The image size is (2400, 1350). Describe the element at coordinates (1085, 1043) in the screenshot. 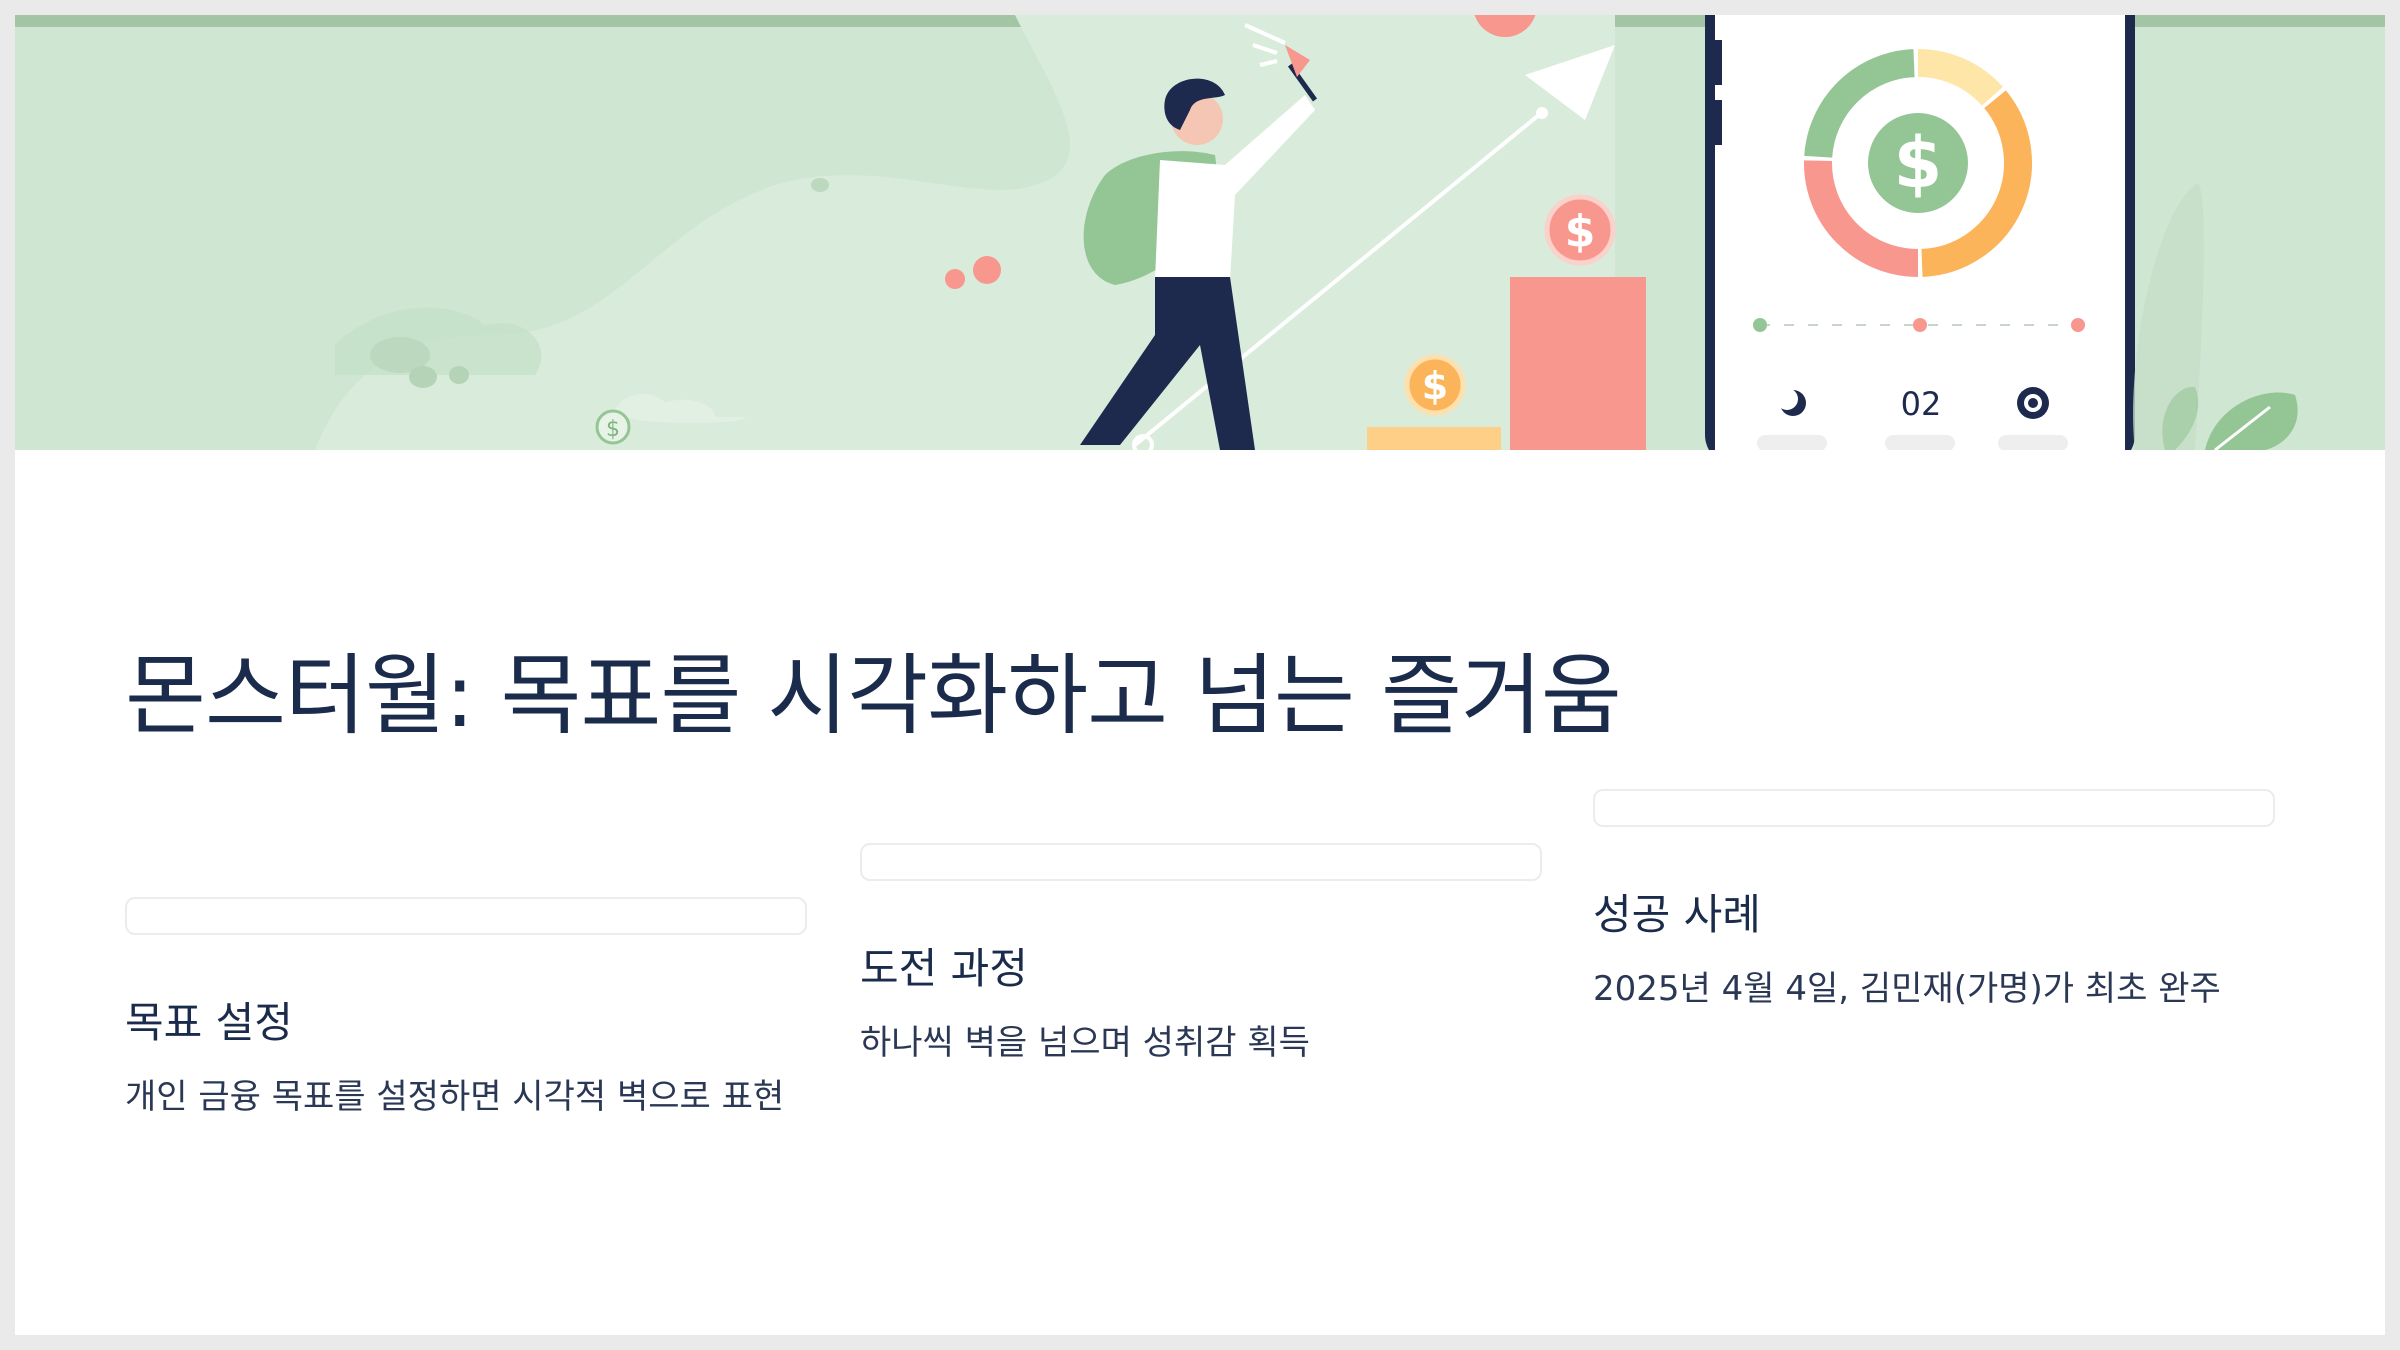

I see `card-description: 하나씩 벽을 넘으며 성취감 획득` at that location.